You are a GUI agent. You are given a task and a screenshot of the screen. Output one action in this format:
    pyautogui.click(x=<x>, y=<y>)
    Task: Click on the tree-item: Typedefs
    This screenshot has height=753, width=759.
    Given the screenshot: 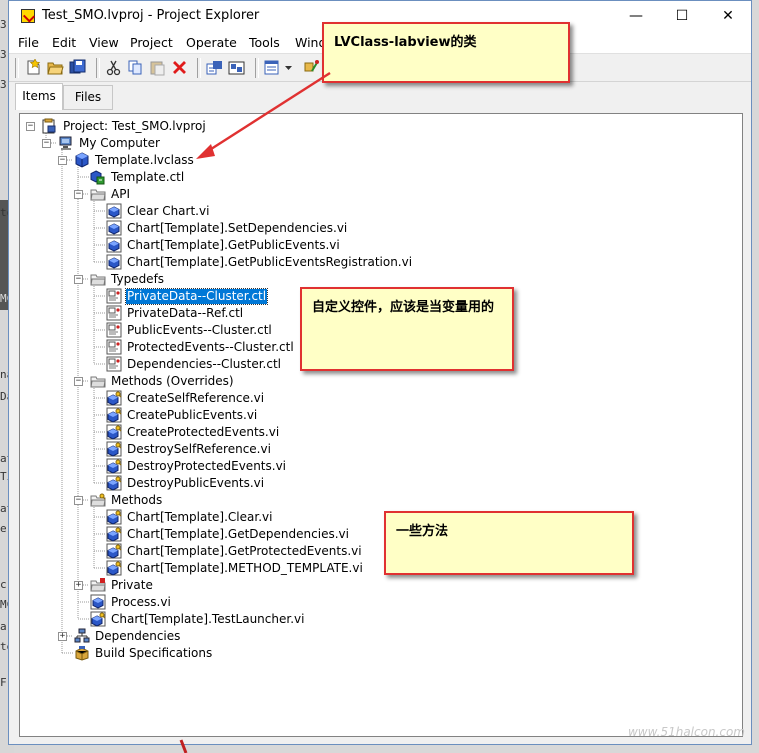 What is the action you would take?
    pyautogui.click(x=405, y=279)
    